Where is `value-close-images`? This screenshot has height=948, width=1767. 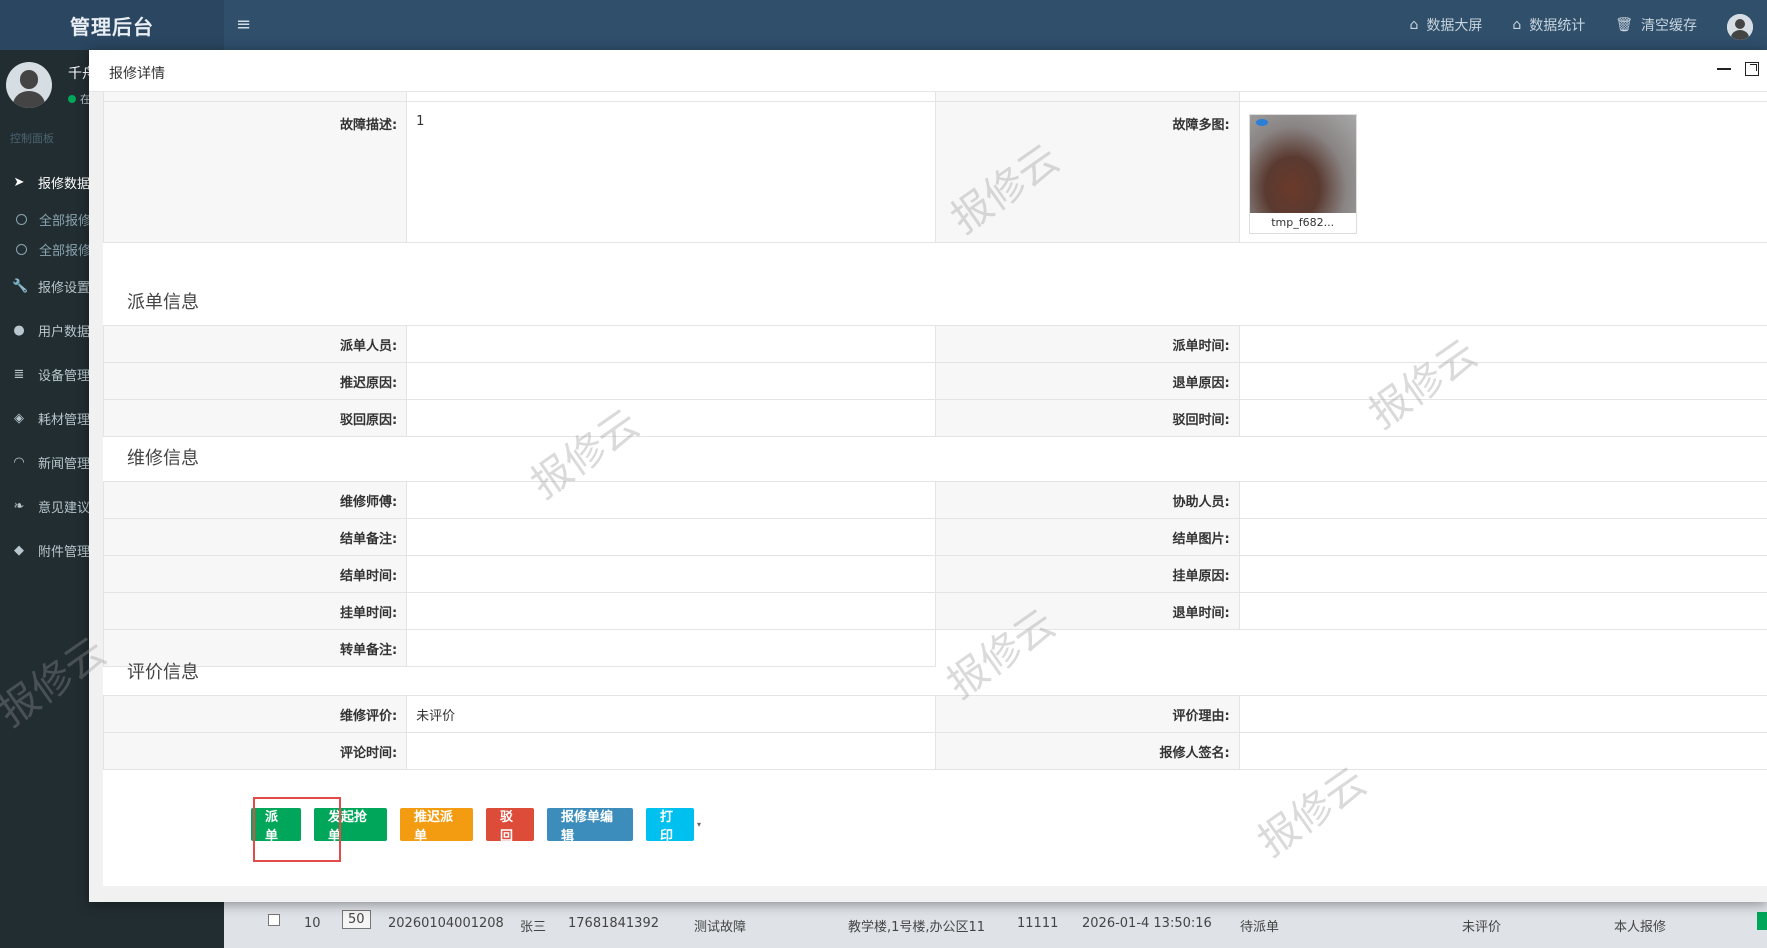 value-close-images is located at coordinates (1502, 537).